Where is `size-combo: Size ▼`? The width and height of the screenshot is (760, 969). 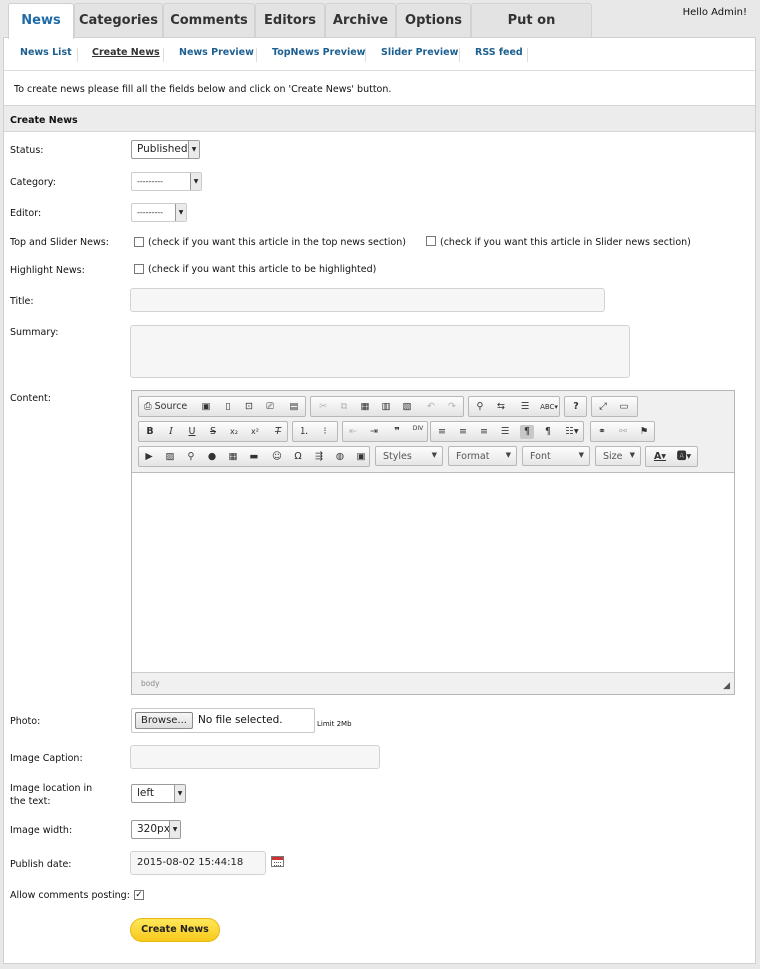
size-combo: Size ▼ is located at coordinates (618, 456).